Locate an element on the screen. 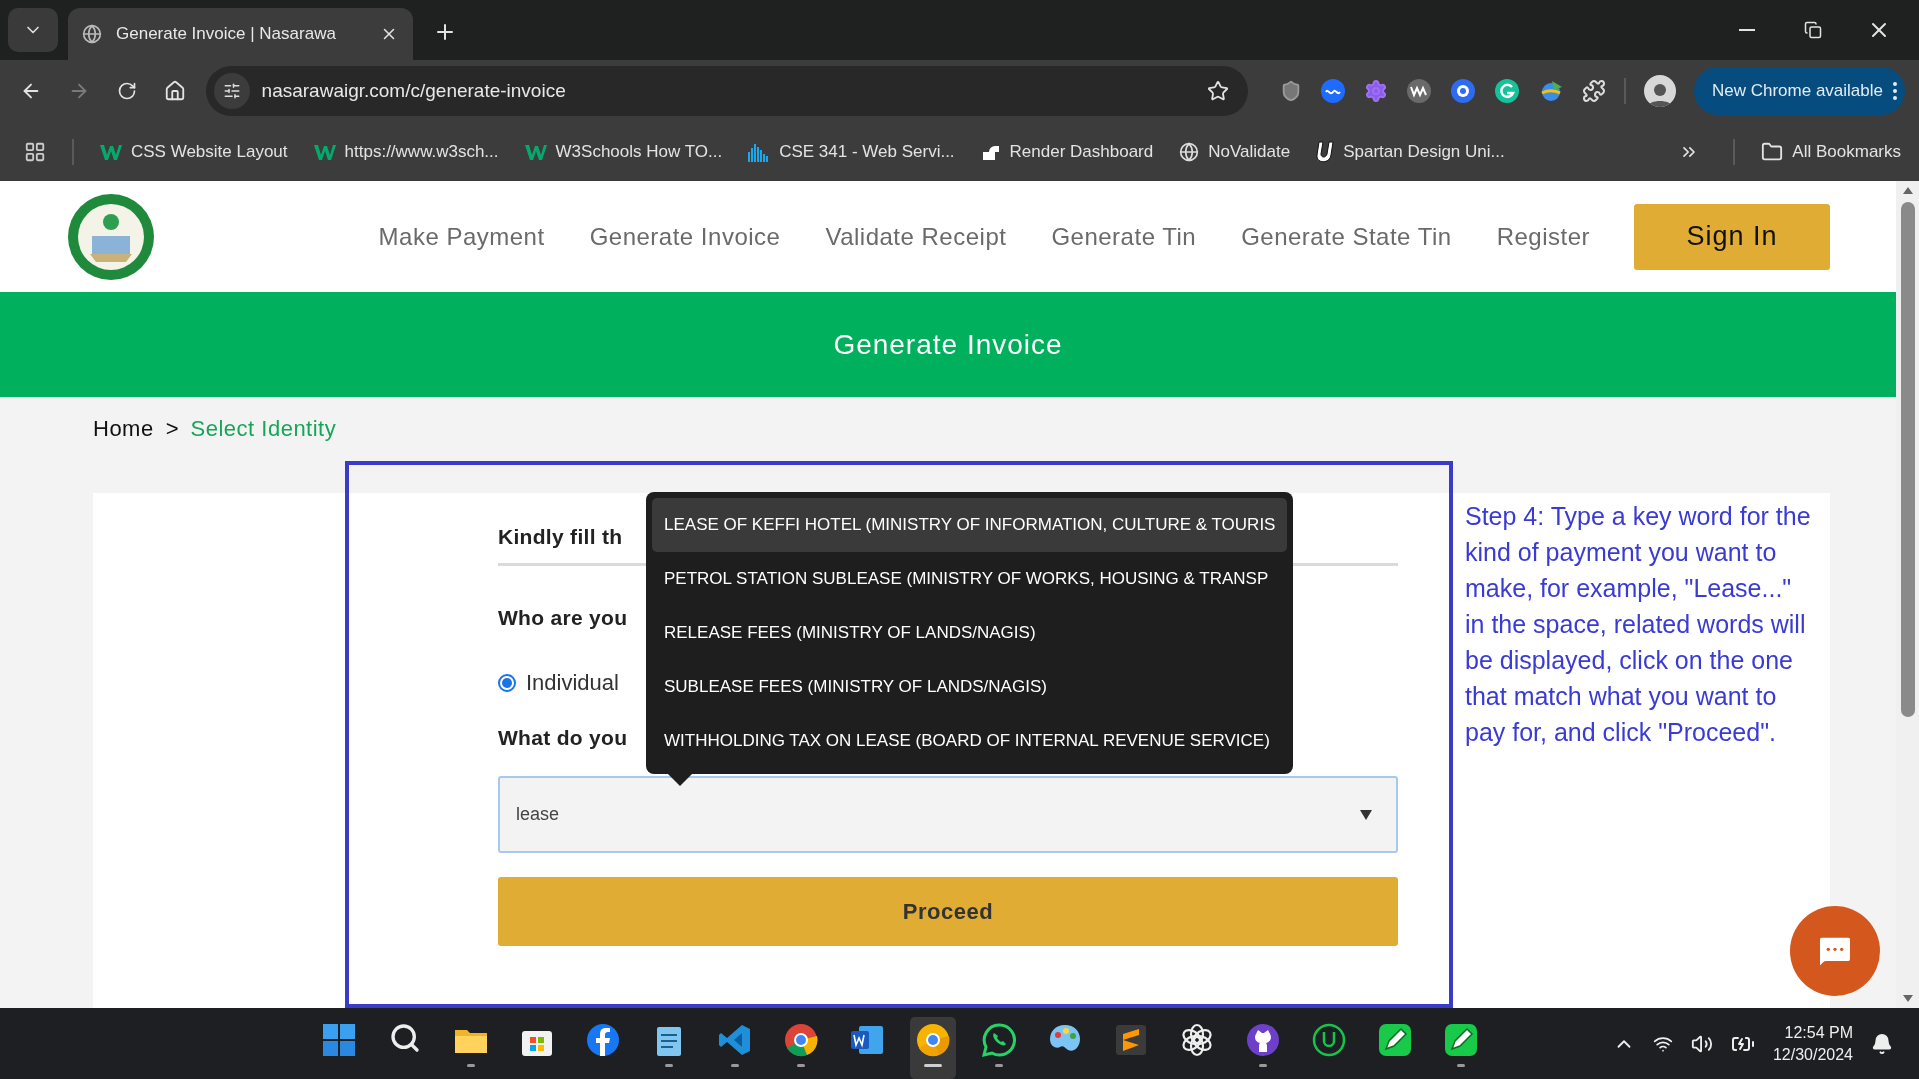 The width and height of the screenshot is (1919, 1079). nav-link: Generate State Tin is located at coordinates (1346, 236).